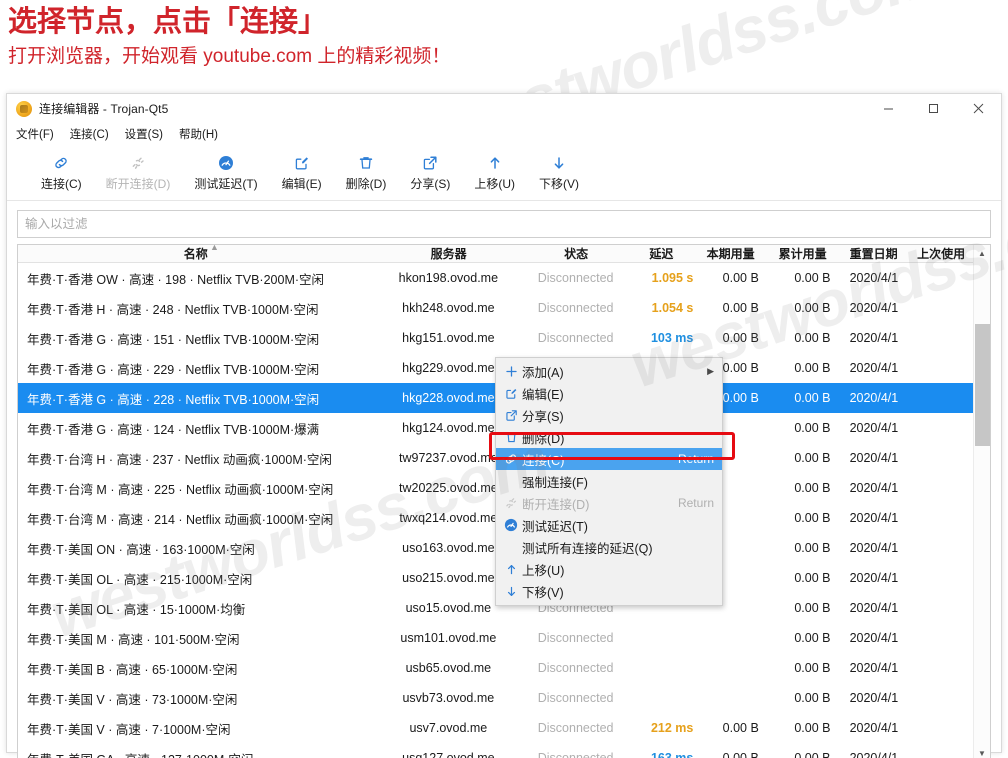 This screenshot has height=758, width=1008. What do you see at coordinates (609, 547) in the screenshot?
I see `context-menu-item: 测试所有连接的延迟(Q)` at bounding box center [609, 547].